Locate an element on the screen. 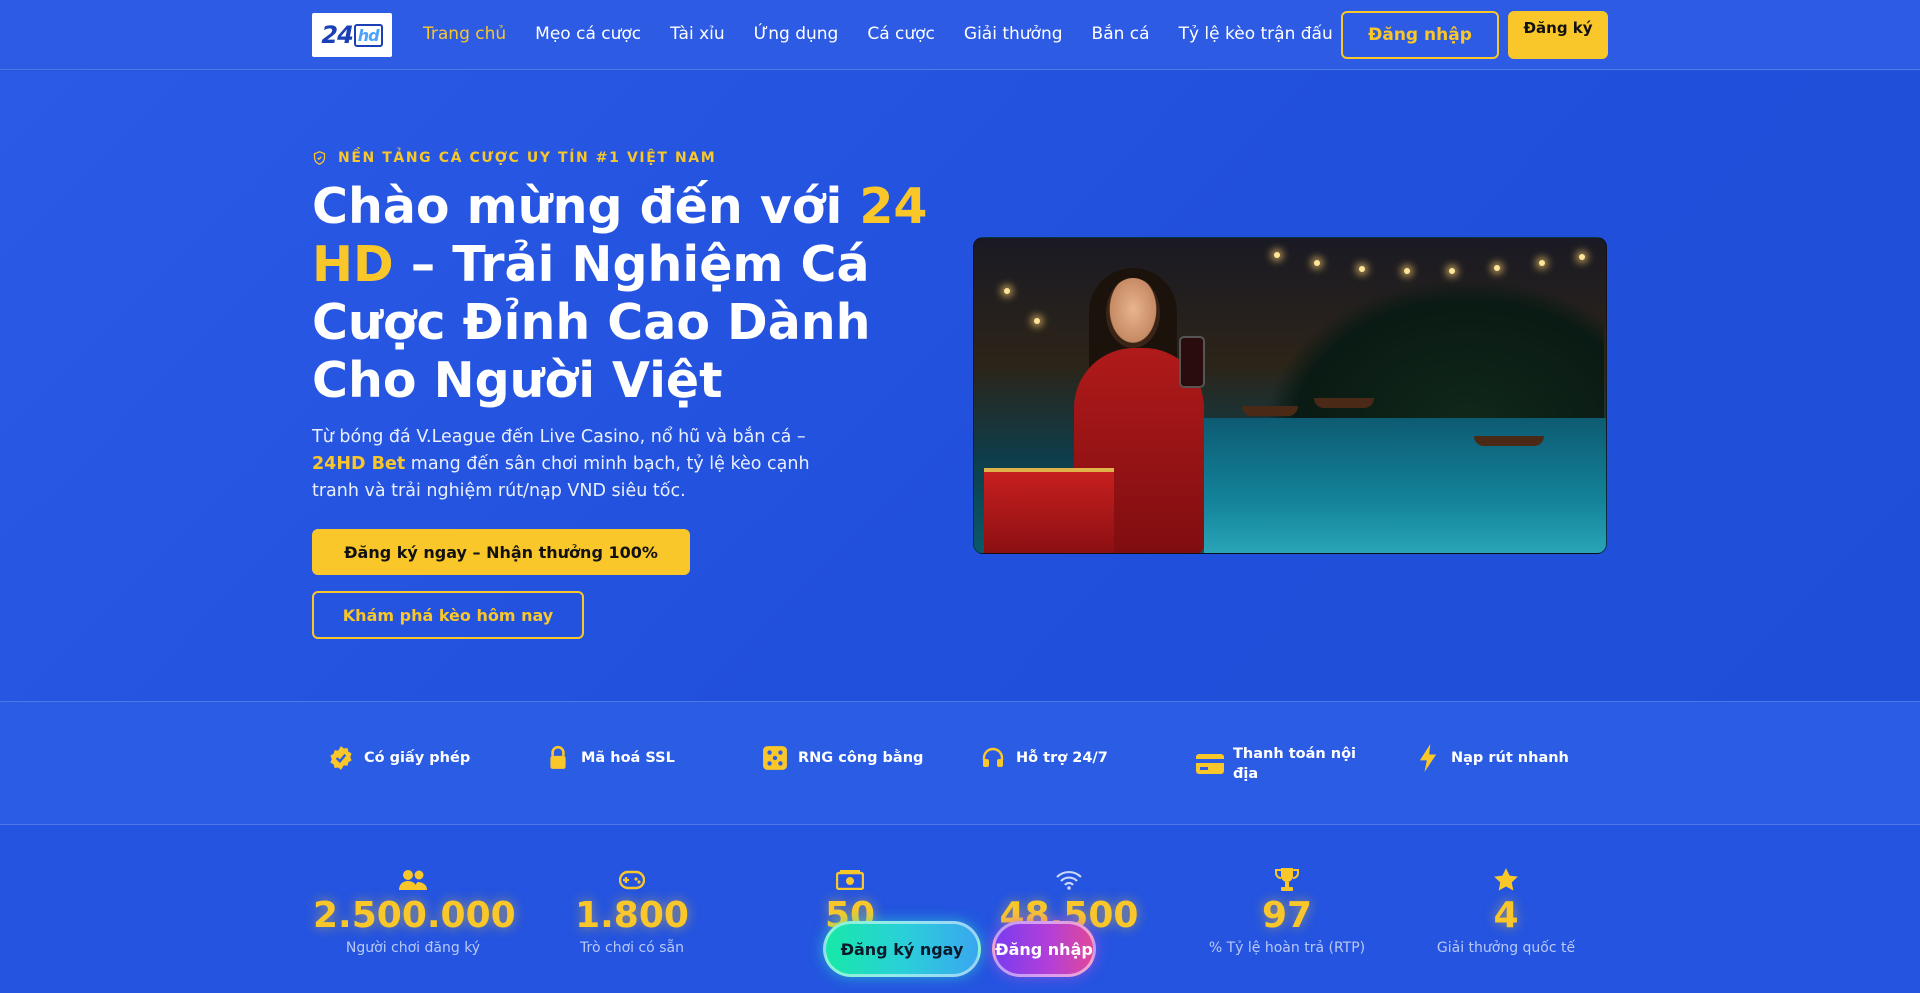 The image size is (1920, 993). badge-check-icon is located at coordinates (341, 758).